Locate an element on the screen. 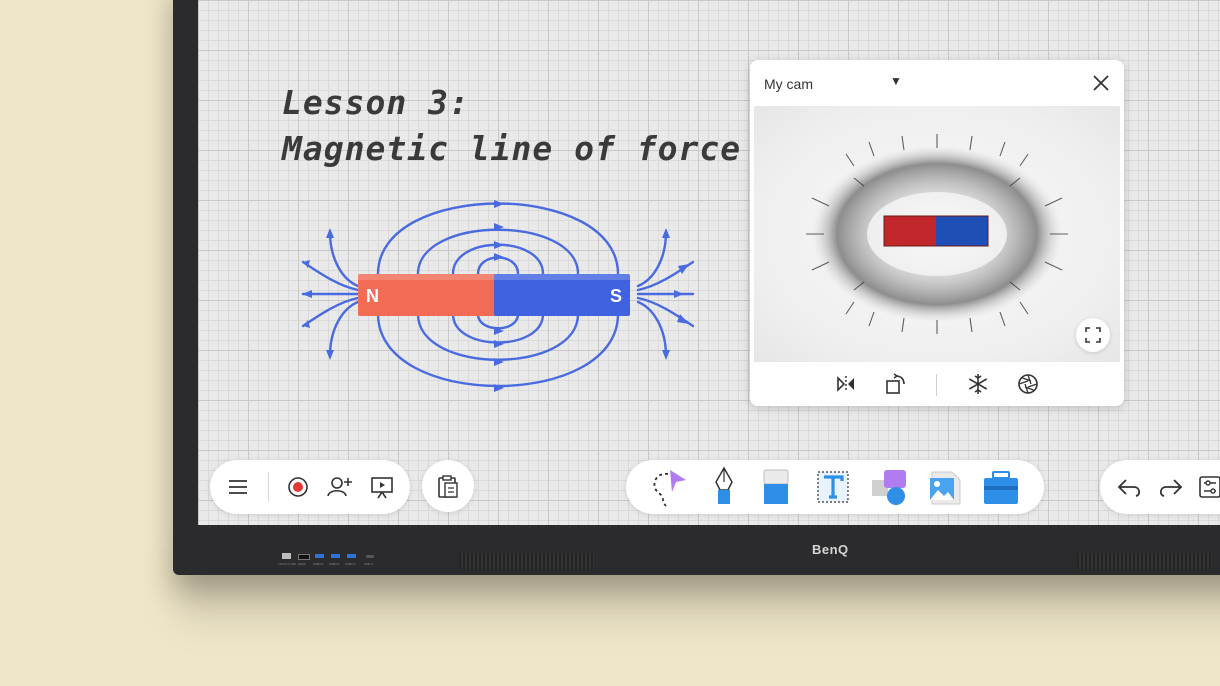 The image size is (1220, 686). clipboard-icon is located at coordinates (448, 486).